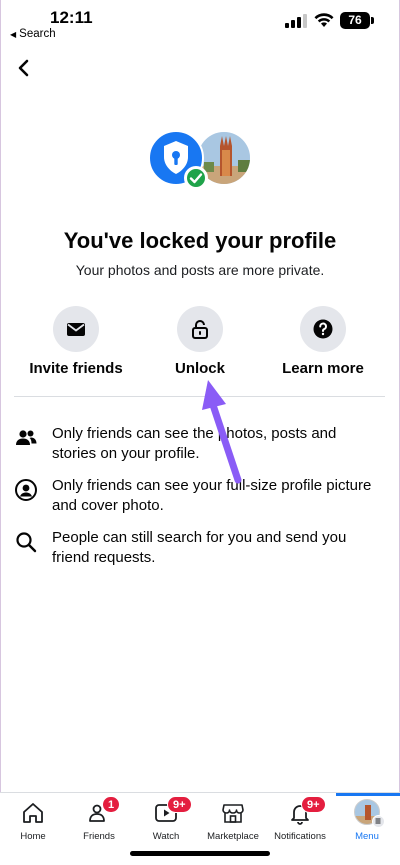  Describe the element at coordinates (76, 368) in the screenshot. I see `invite-friends-label: Invite friends` at that location.